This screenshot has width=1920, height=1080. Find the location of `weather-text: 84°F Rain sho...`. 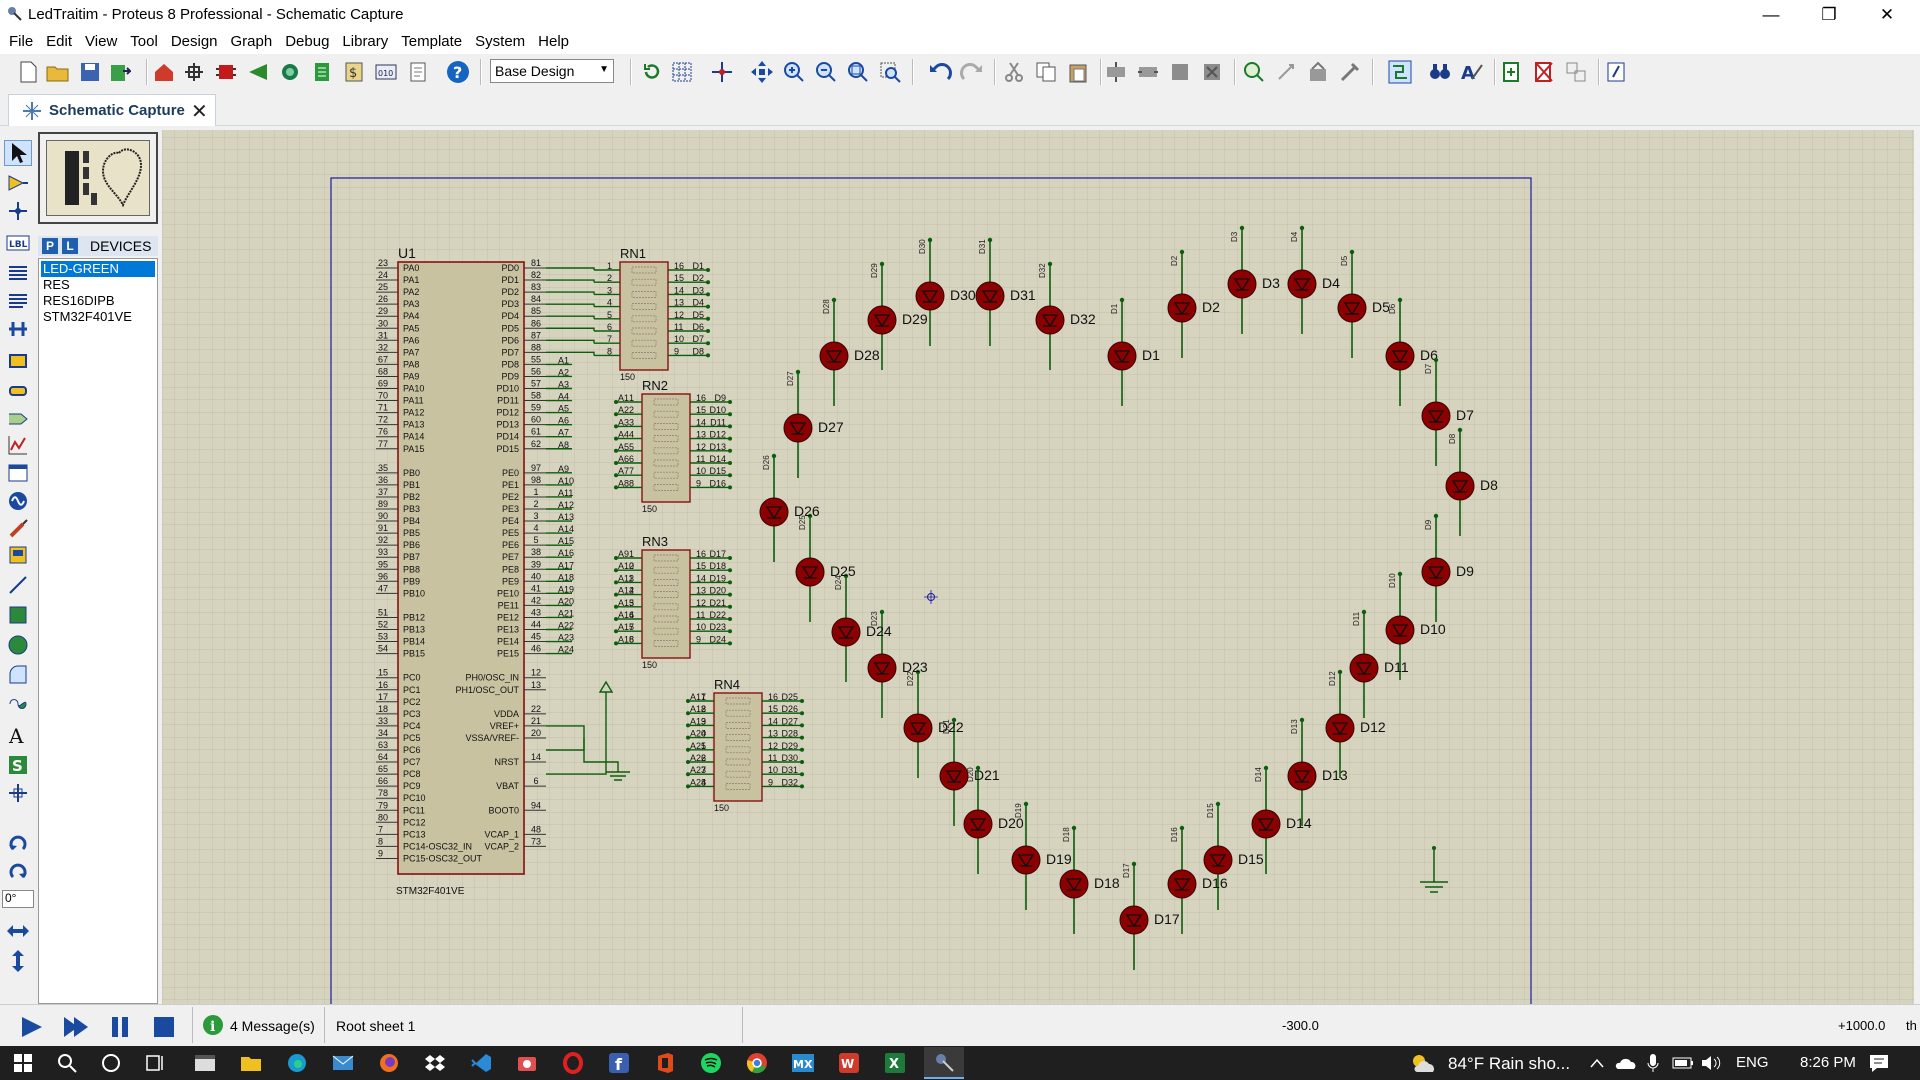

weather-text: 84°F Rain sho... is located at coordinates (1509, 1064).